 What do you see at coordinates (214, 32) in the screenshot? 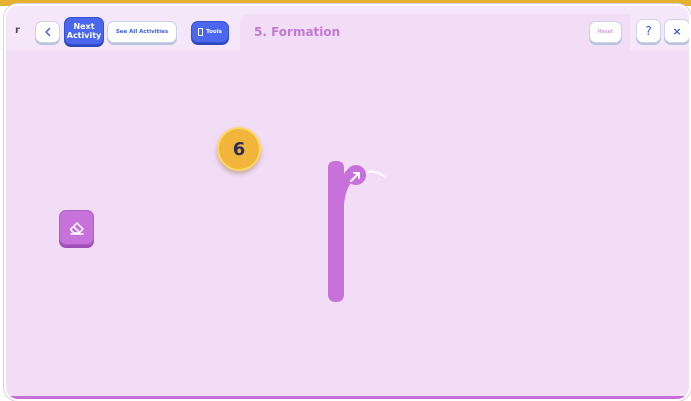
I see `tools-label: Tools` at bounding box center [214, 32].